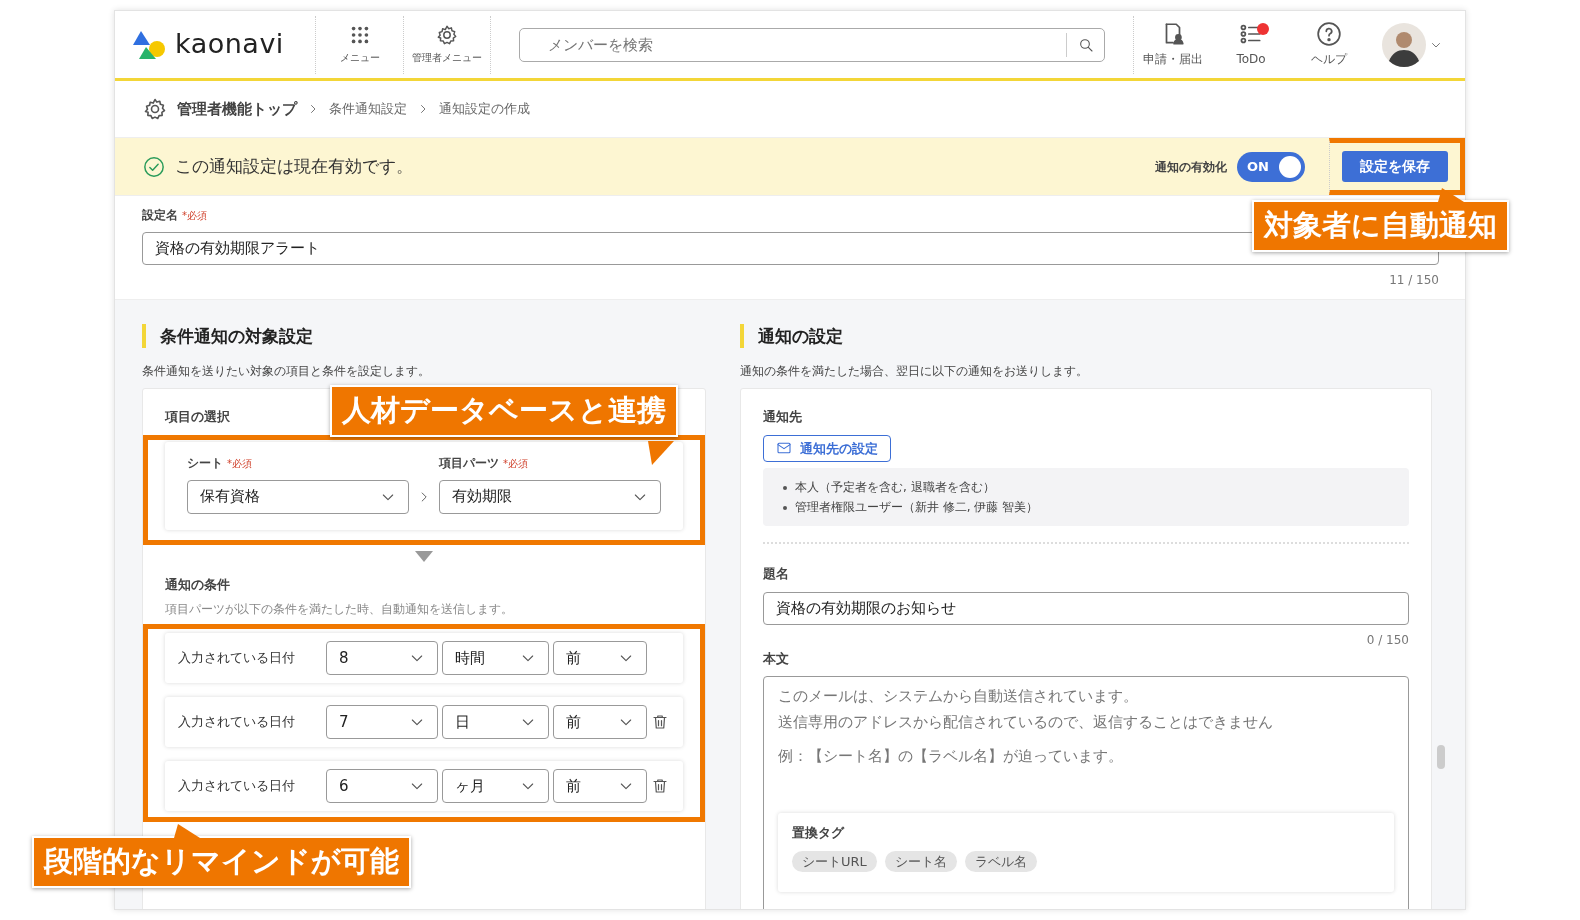 Image resolution: width=1580 pixels, height=920 pixels. What do you see at coordinates (776, 658) in the screenshot?
I see `field-label: 本文` at bounding box center [776, 658].